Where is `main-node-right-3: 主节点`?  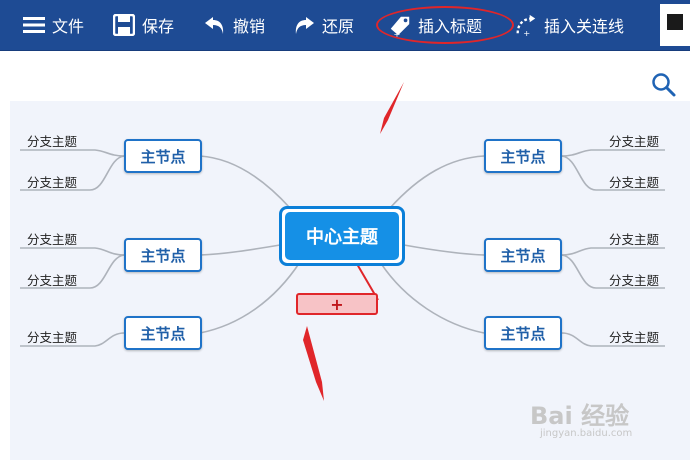 main-node-right-3: 主节点 is located at coordinates (523, 333).